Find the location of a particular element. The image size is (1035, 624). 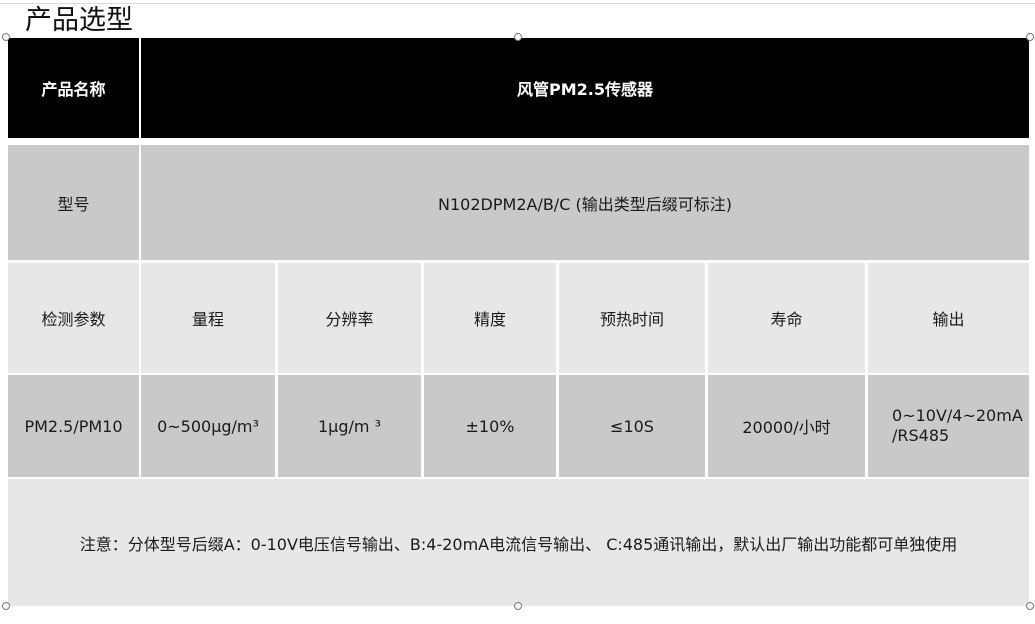

spec-value-accuracy: ±10% is located at coordinates (490, 426).